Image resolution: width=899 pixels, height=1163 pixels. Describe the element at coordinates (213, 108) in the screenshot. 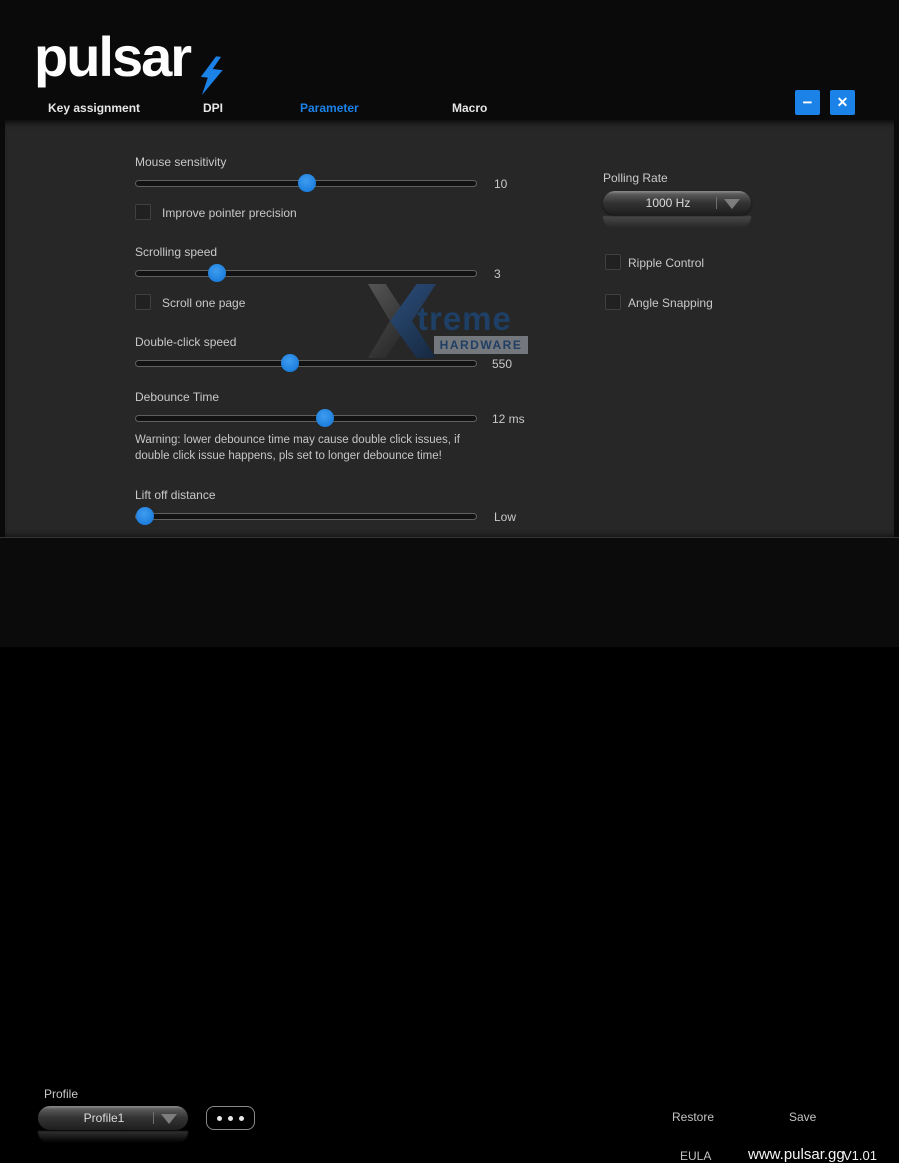

I see `tab-dpi: DPI` at that location.